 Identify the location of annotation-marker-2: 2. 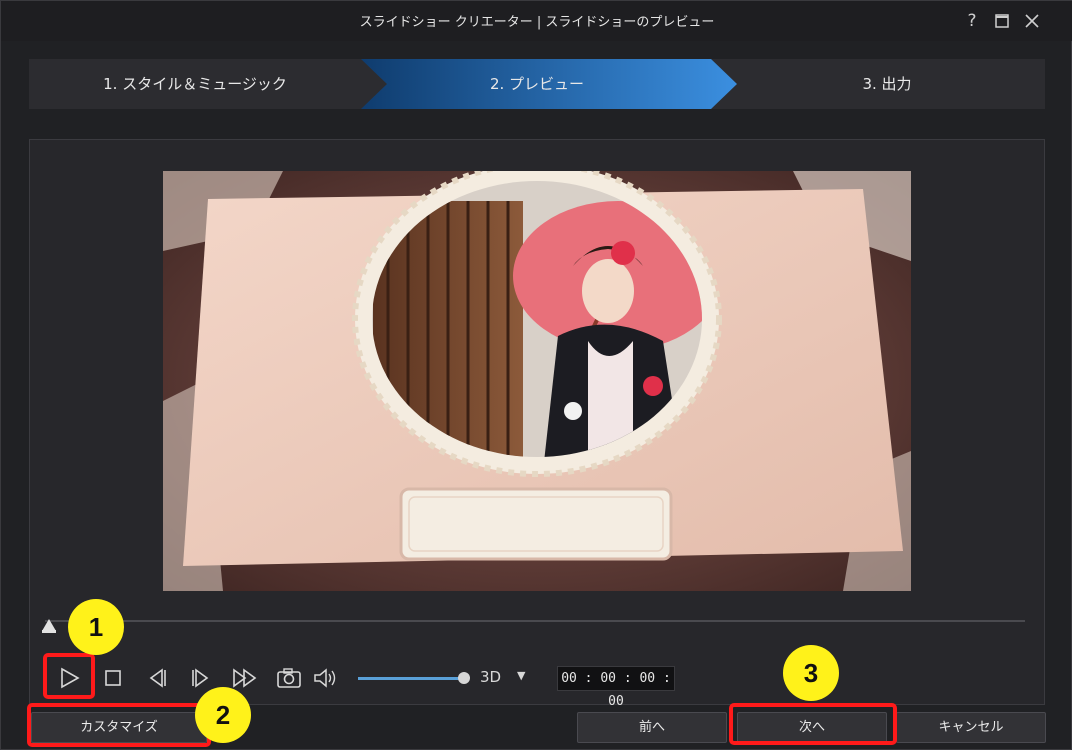
(223, 715).